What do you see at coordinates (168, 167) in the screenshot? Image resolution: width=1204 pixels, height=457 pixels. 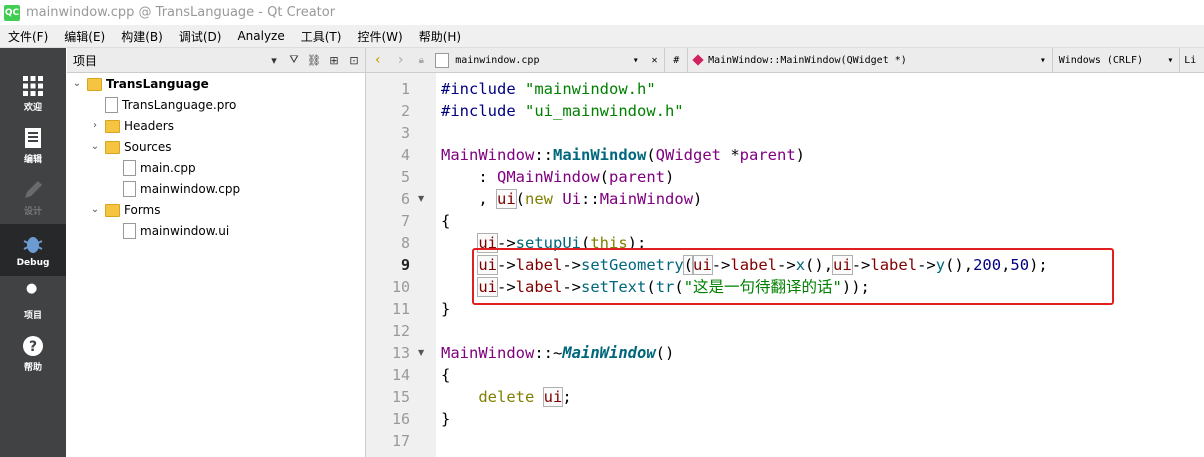 I see `tree-item-label: main.cpp` at bounding box center [168, 167].